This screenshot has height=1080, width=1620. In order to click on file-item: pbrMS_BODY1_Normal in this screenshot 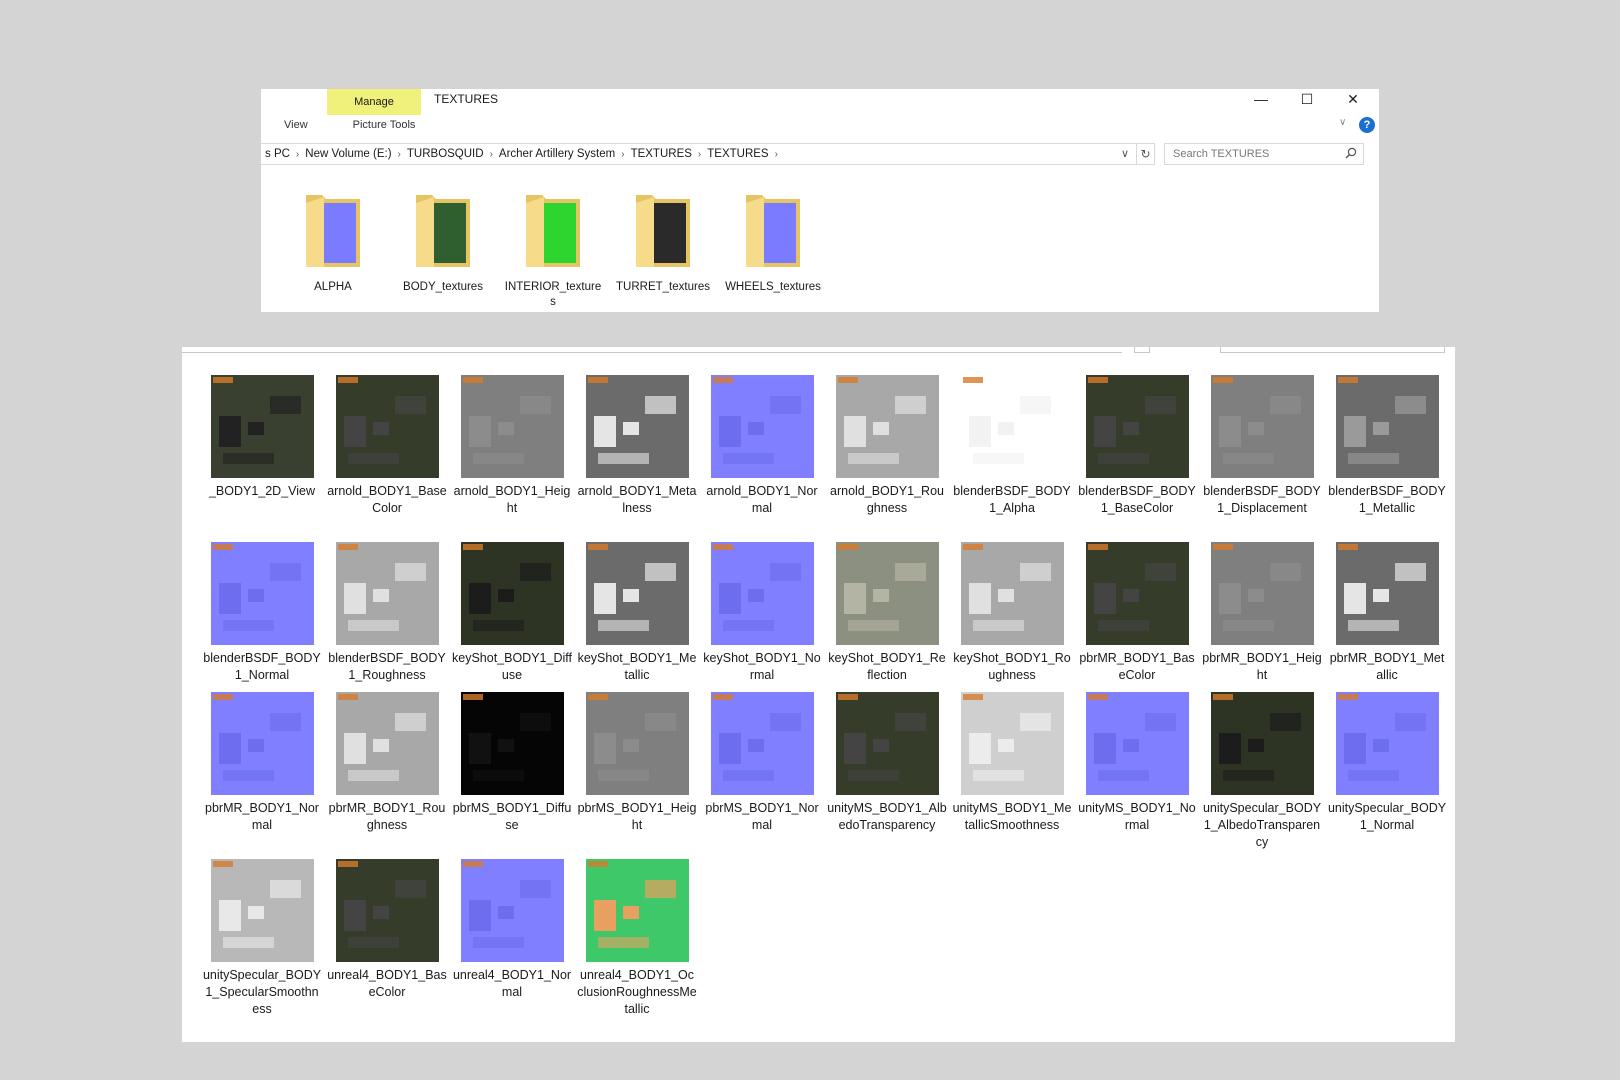, I will do `click(762, 763)`.